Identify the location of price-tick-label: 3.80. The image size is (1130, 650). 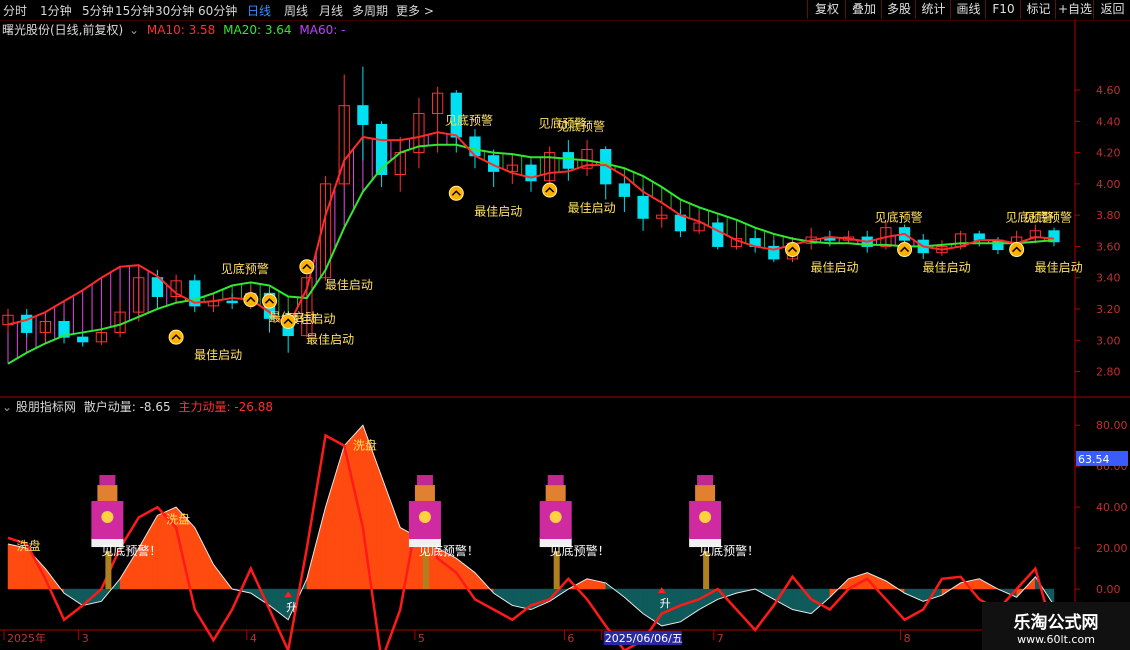
(1108, 215).